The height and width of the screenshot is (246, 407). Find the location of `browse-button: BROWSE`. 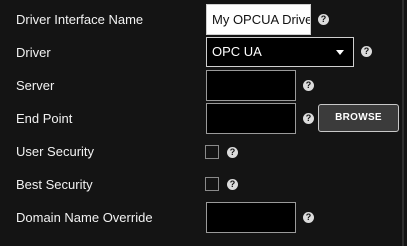

browse-button: BROWSE is located at coordinates (358, 118).